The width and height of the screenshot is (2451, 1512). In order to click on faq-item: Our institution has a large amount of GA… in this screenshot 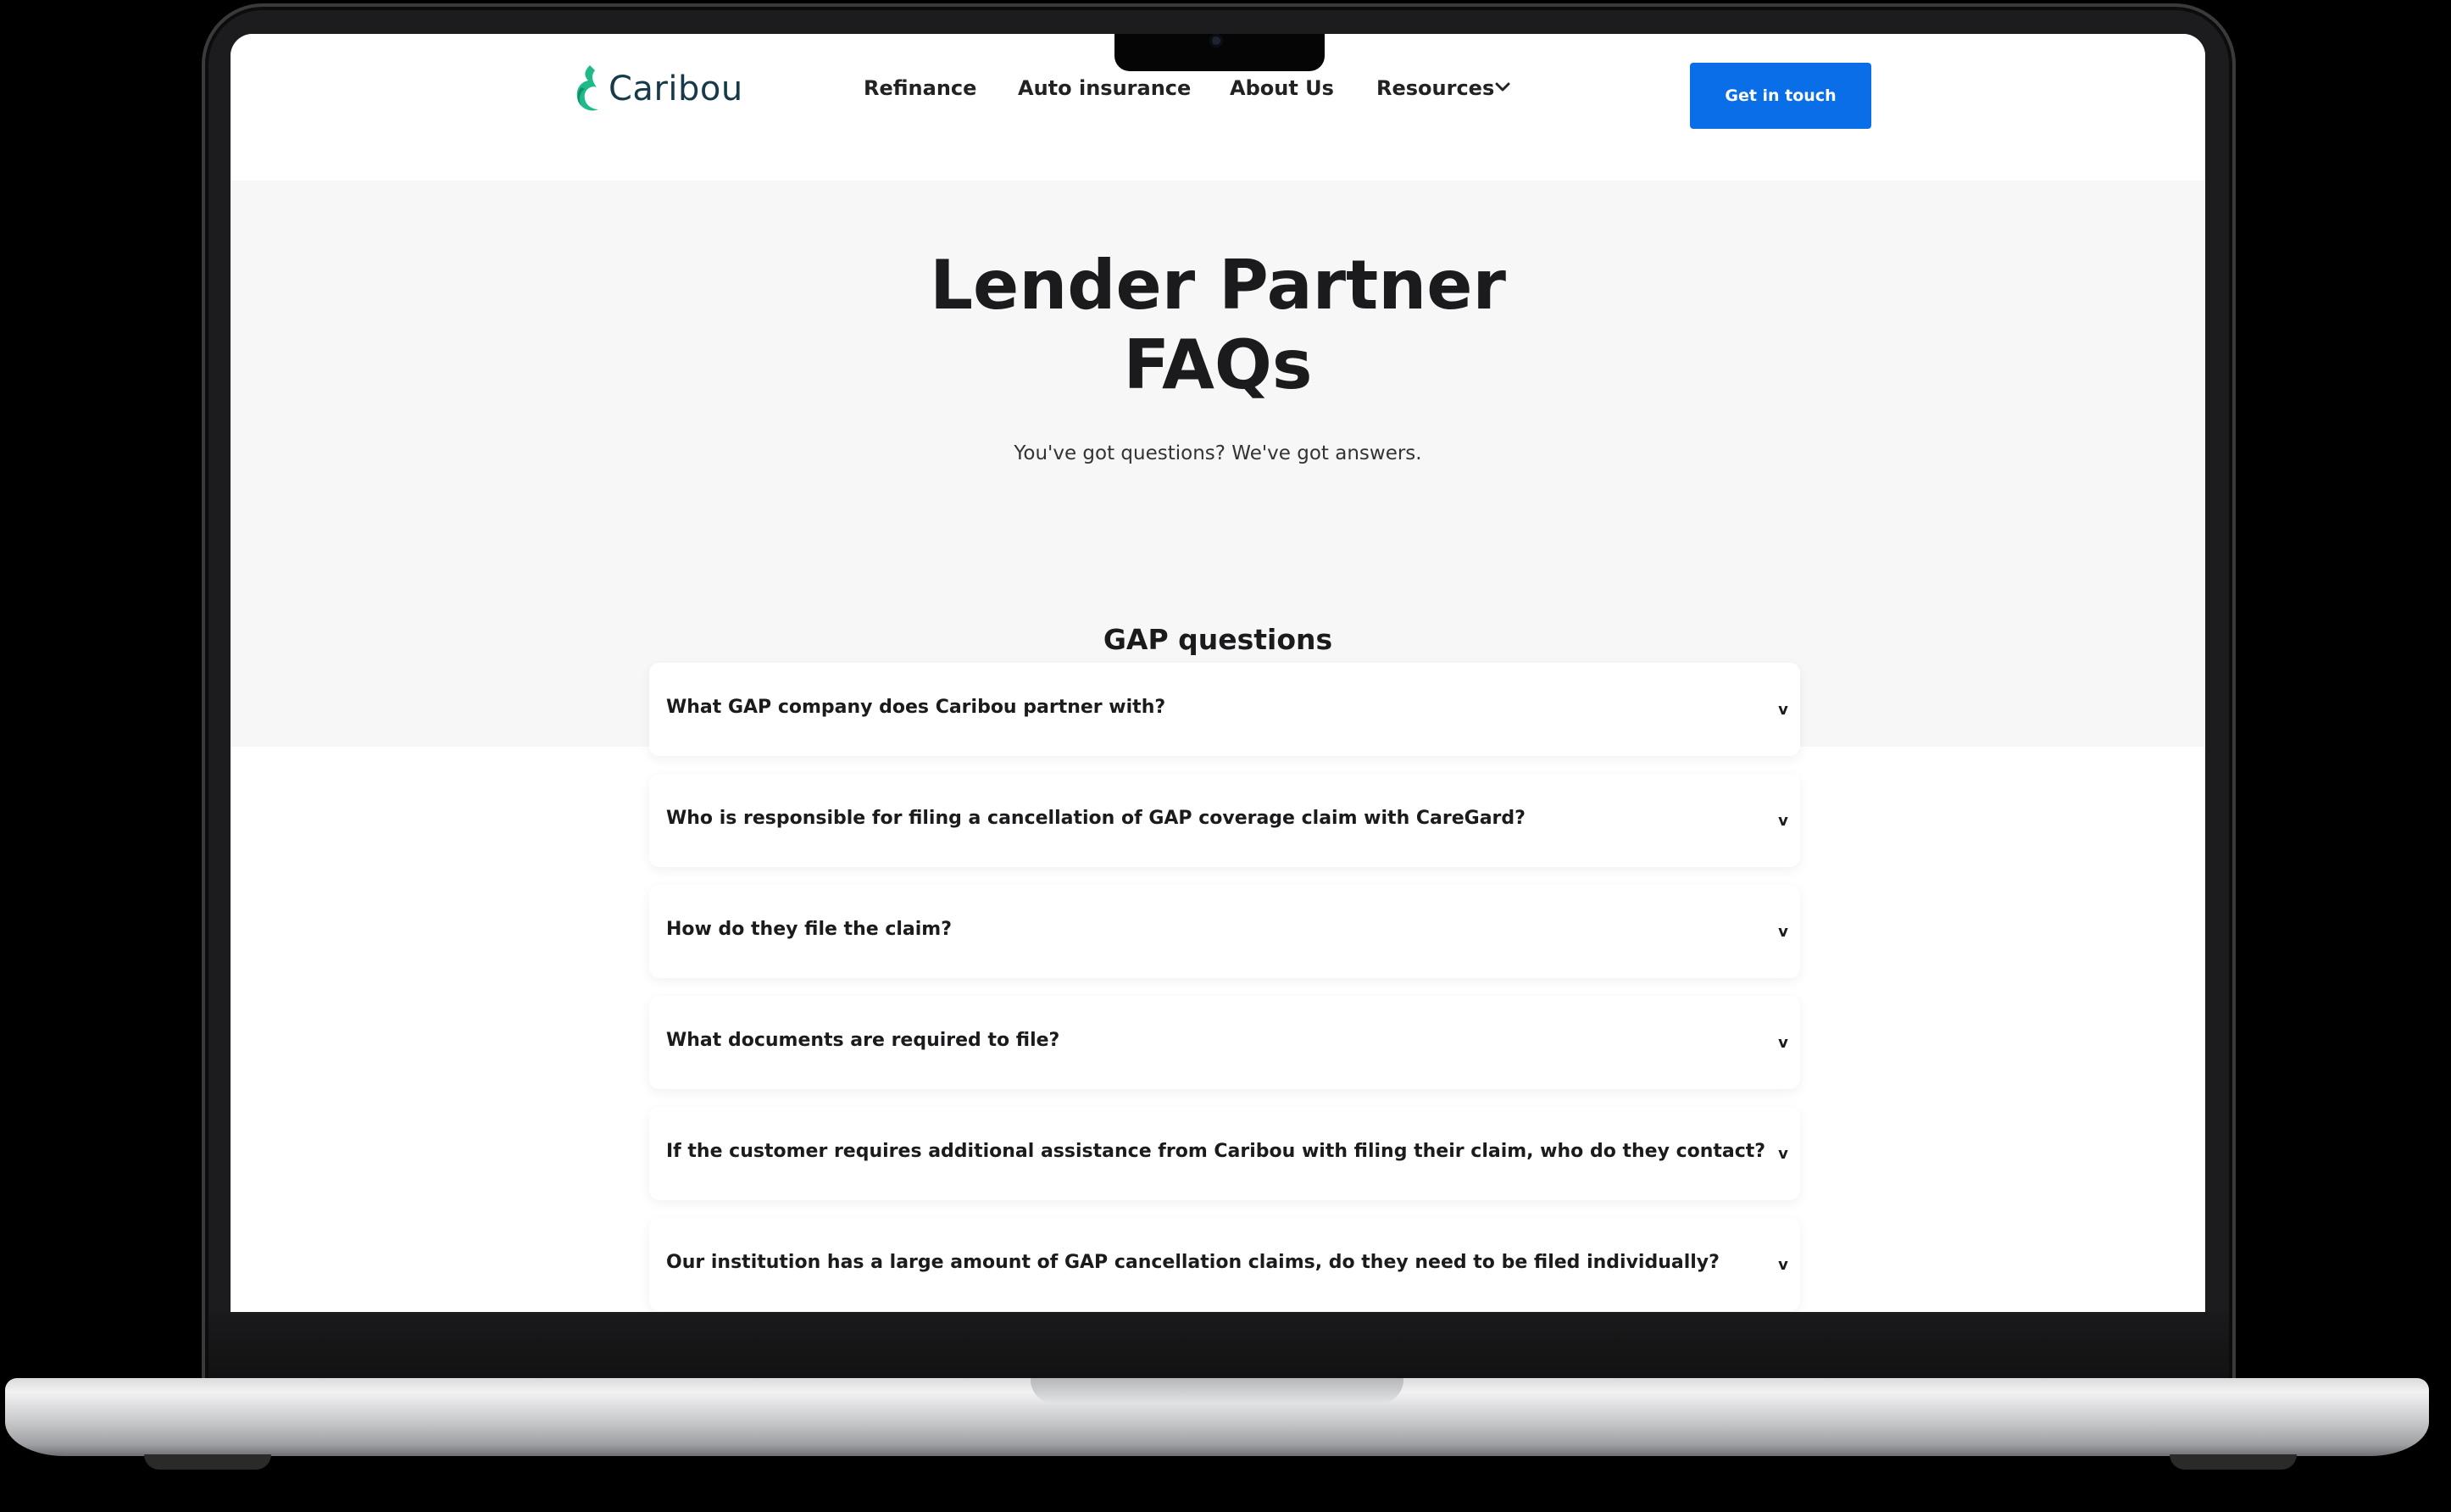, I will do `click(1224, 1264)`.